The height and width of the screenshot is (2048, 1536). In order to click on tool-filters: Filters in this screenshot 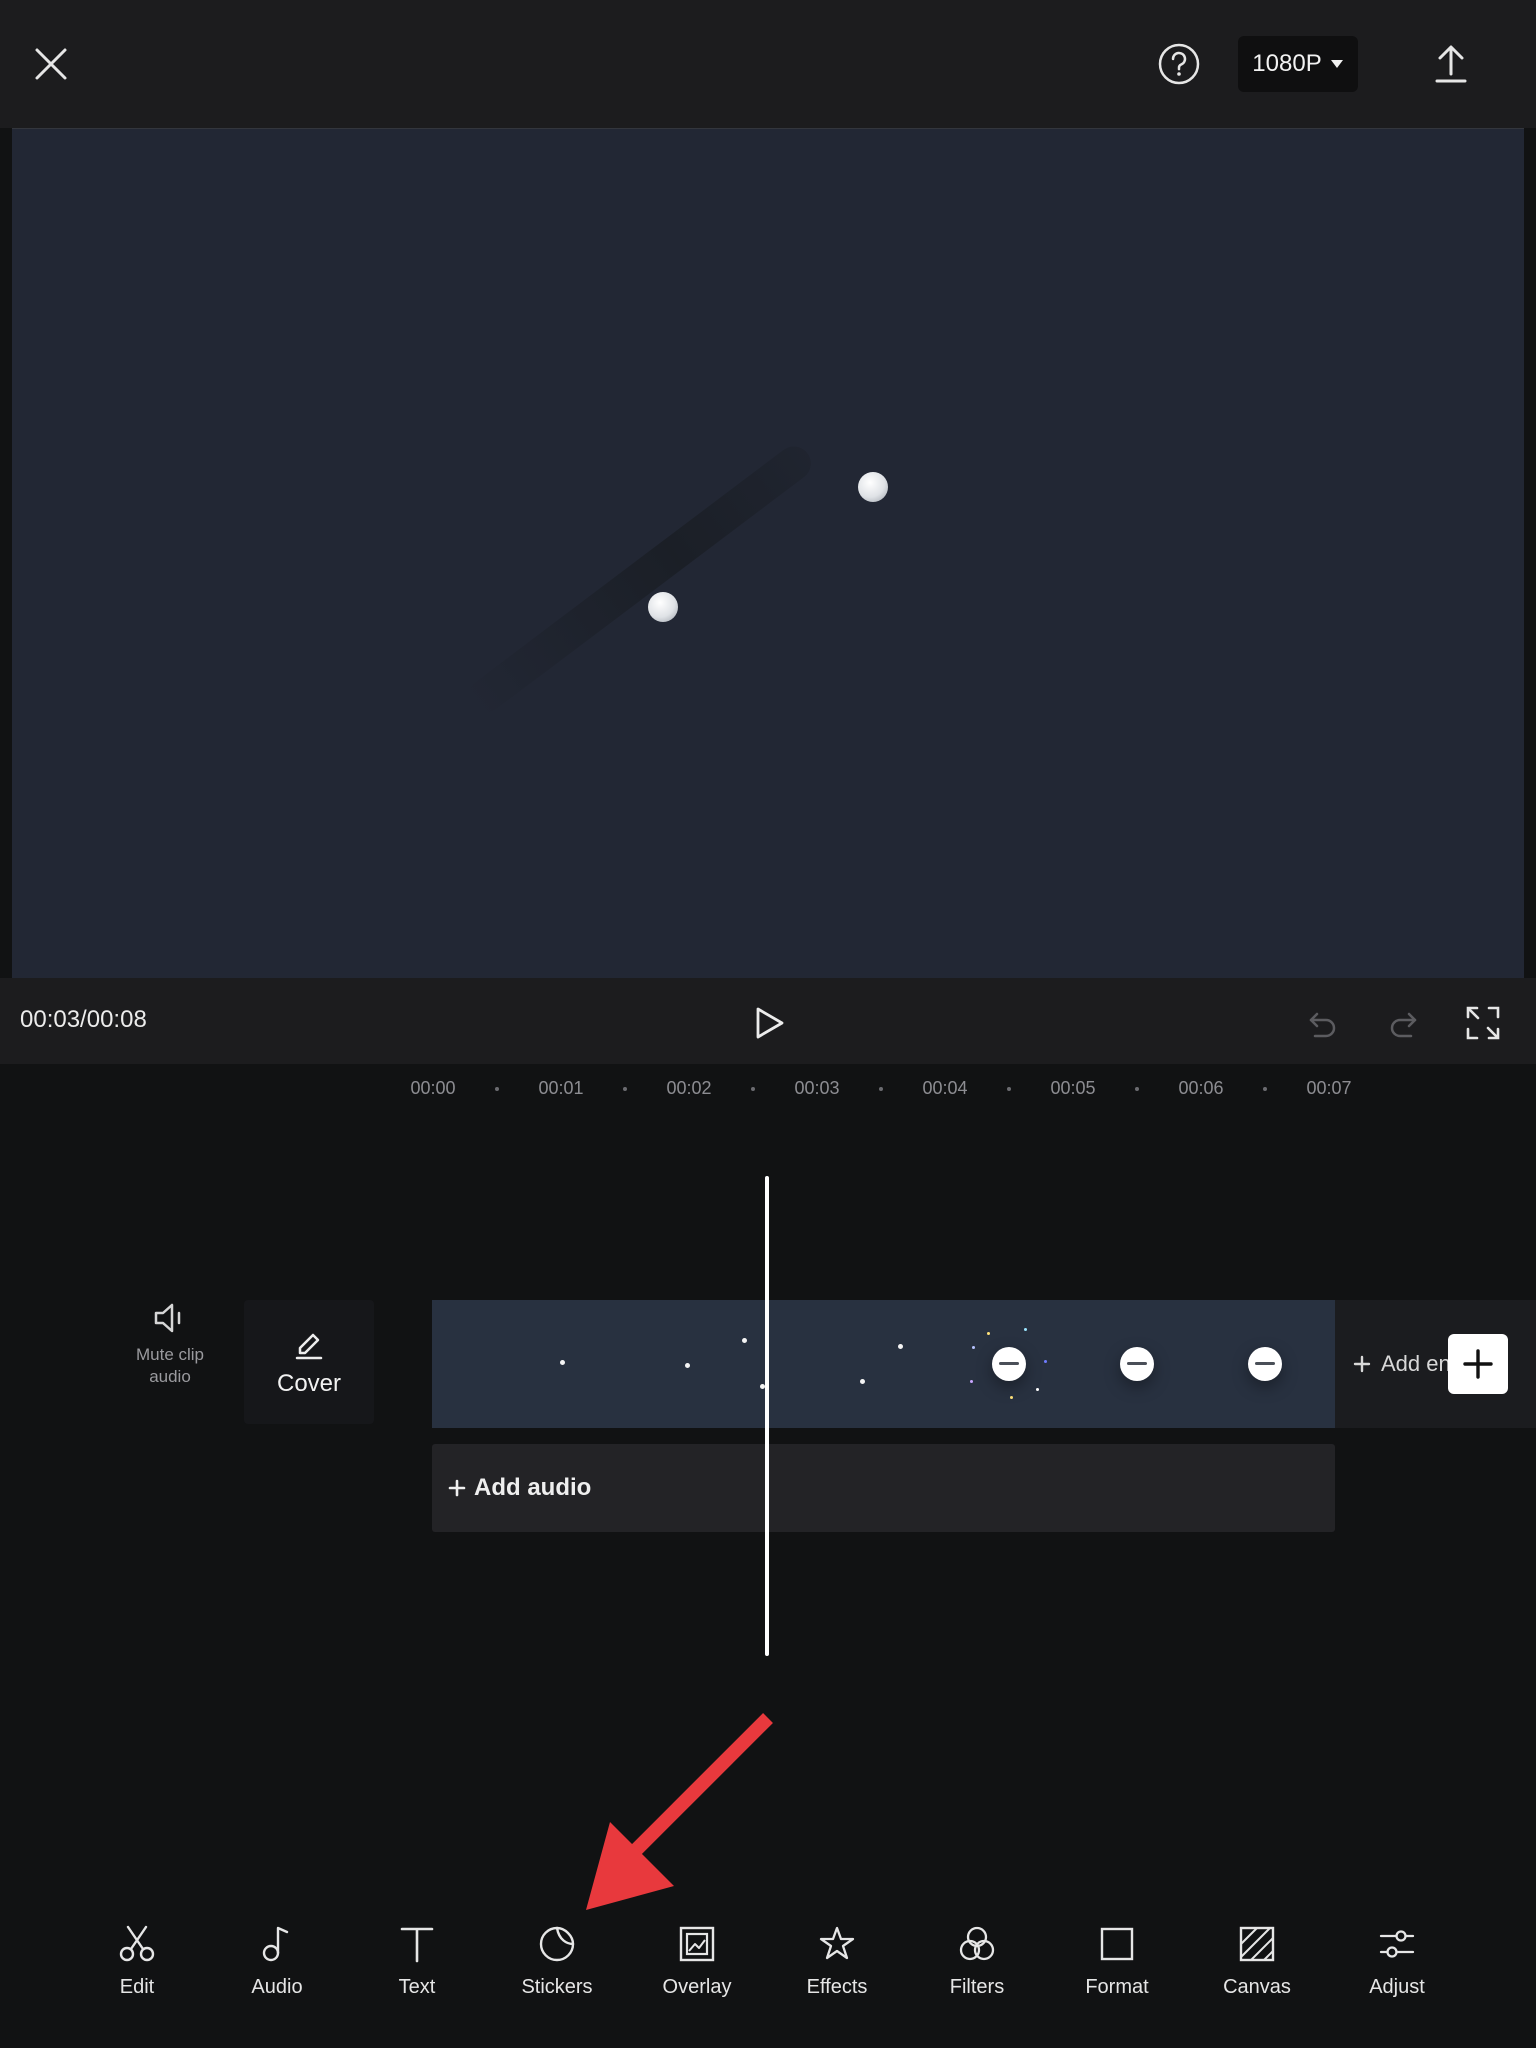, I will do `click(977, 1972)`.